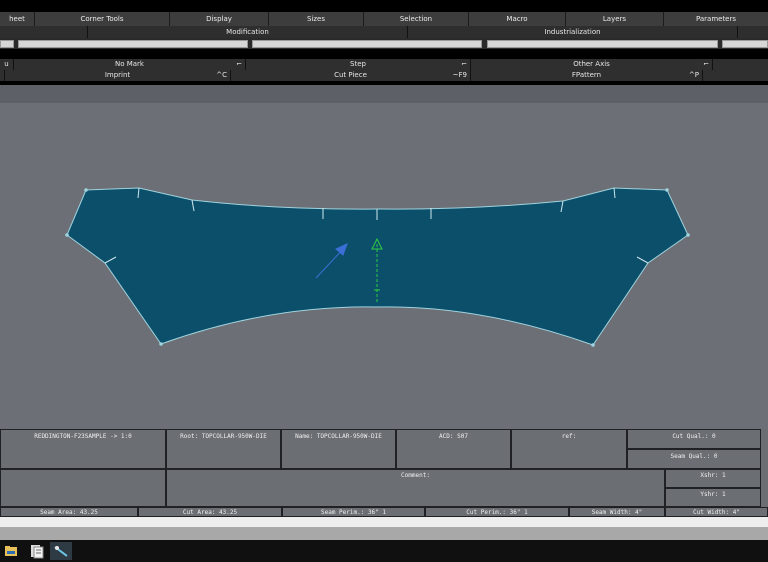 This screenshot has height=562, width=768. I want to click on ref-field: ref:, so click(569, 449).